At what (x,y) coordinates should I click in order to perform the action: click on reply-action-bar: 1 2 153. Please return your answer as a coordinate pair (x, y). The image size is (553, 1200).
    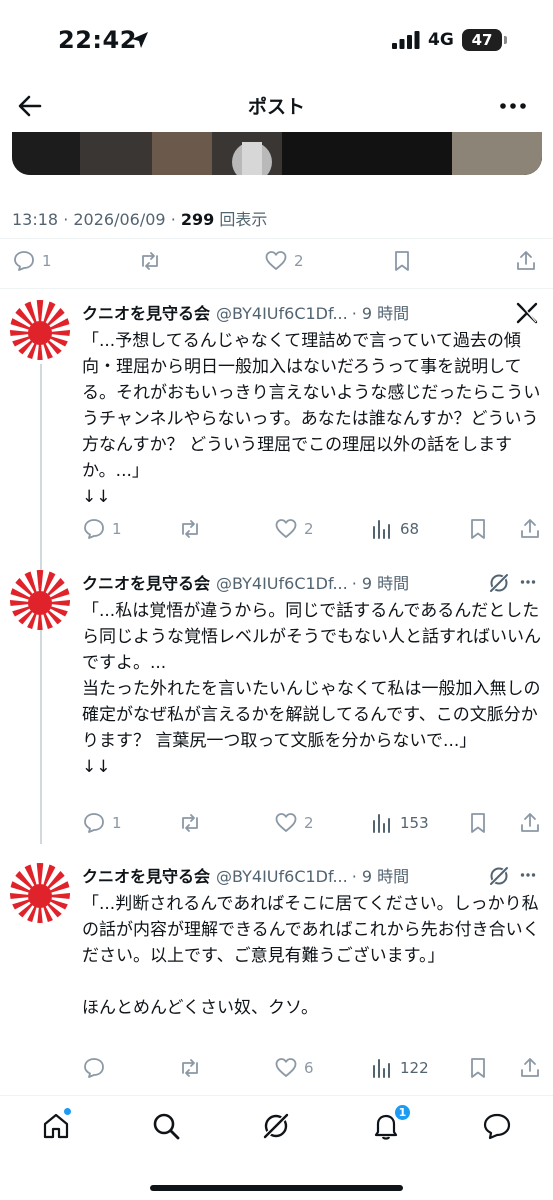
    Looking at the image, I should click on (312, 823).